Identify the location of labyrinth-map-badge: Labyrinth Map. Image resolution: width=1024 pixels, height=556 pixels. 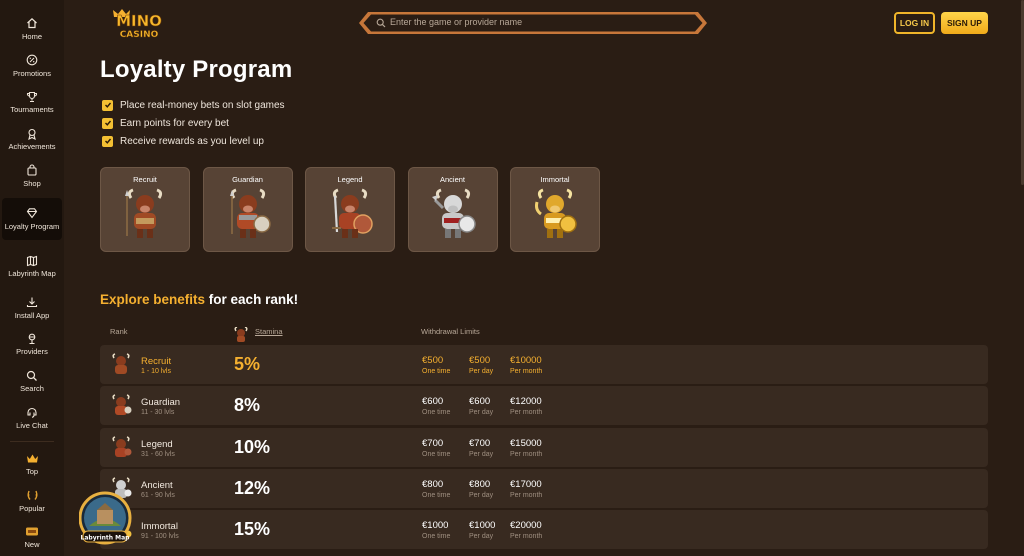
(106, 520).